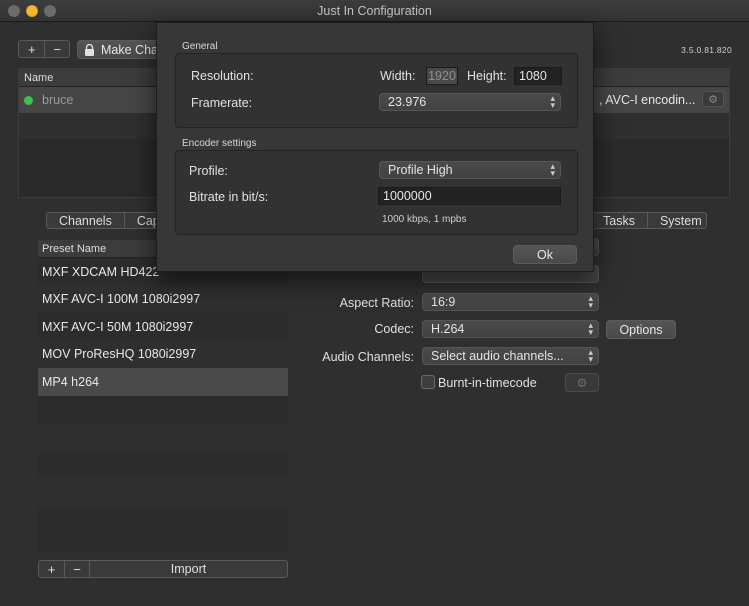 Image resolution: width=749 pixels, height=606 pixels. I want to click on make-changes-button: Make Cha, so click(122, 49).